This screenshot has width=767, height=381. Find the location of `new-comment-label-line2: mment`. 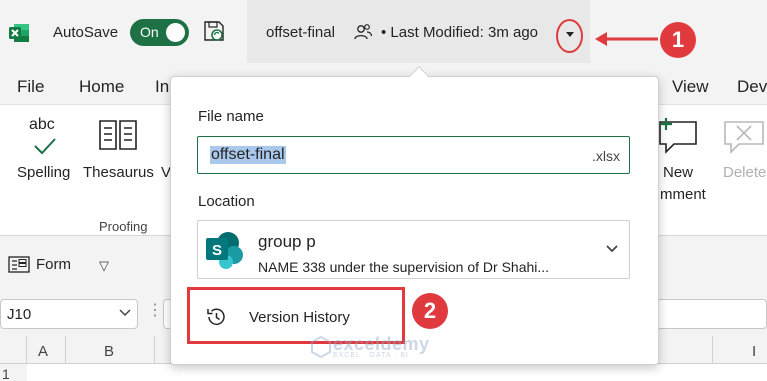

new-comment-label-line2: mment is located at coordinates (683, 194).